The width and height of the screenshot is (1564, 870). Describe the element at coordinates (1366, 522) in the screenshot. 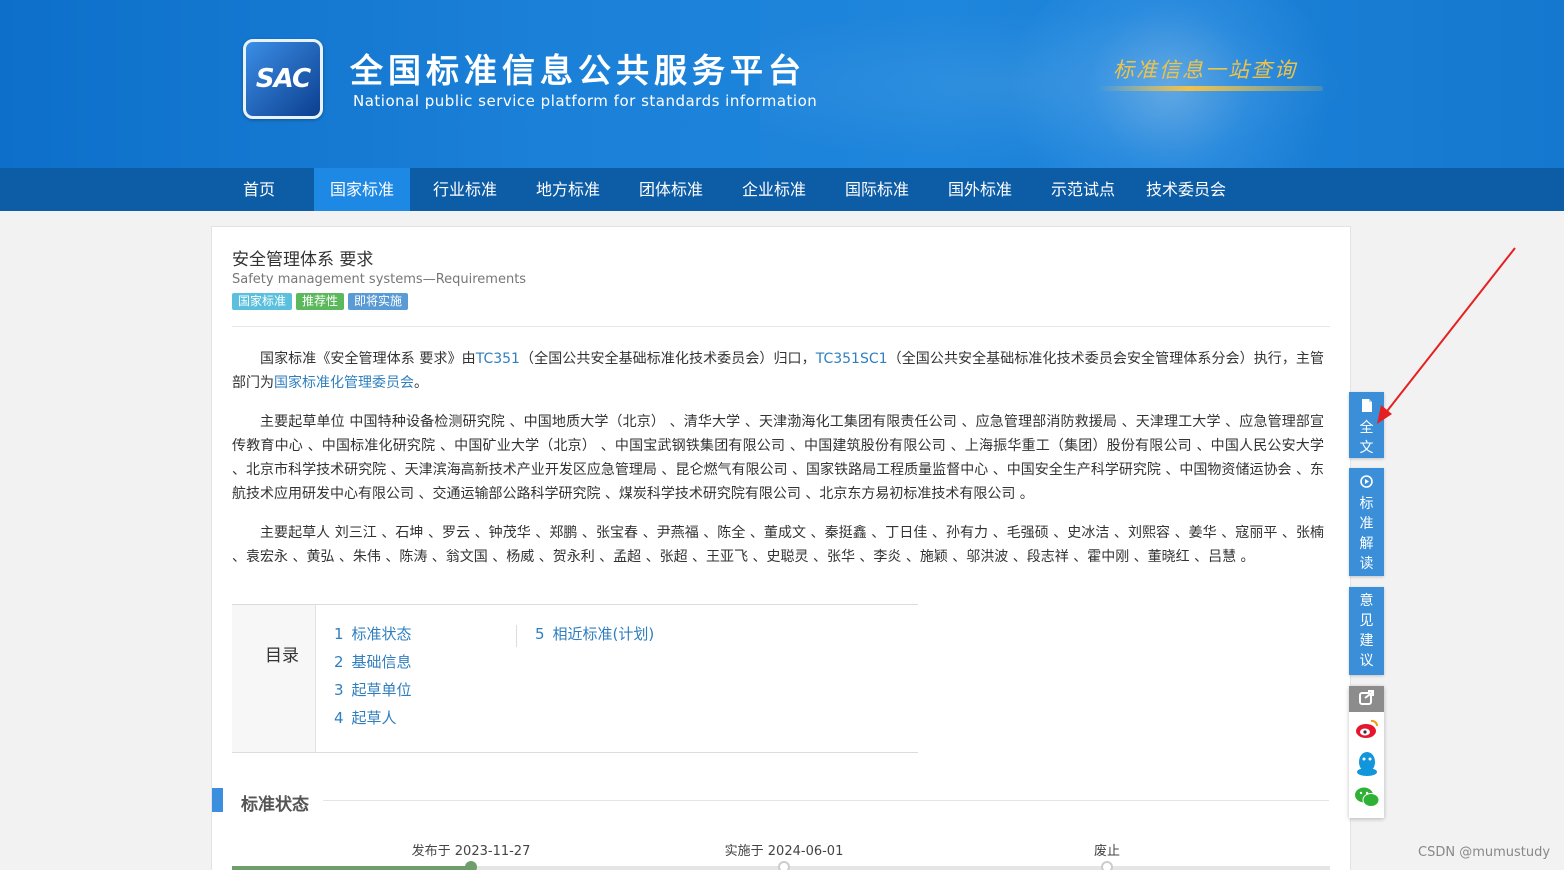

I see `interpretation-button: 标准解读` at that location.